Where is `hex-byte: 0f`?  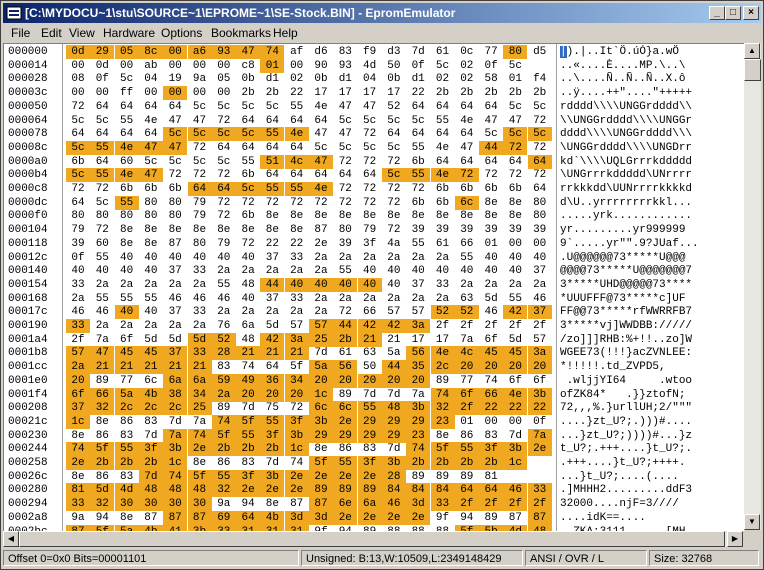
hex-byte: 0f is located at coordinates (102, 79).